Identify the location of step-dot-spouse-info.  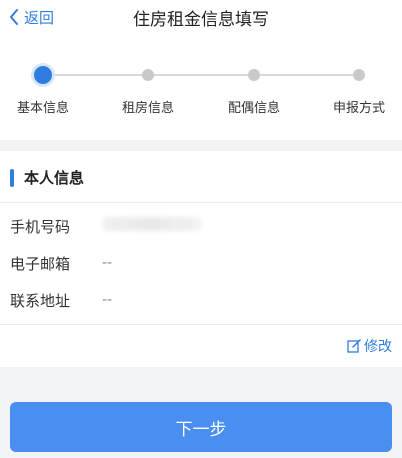
(254, 75).